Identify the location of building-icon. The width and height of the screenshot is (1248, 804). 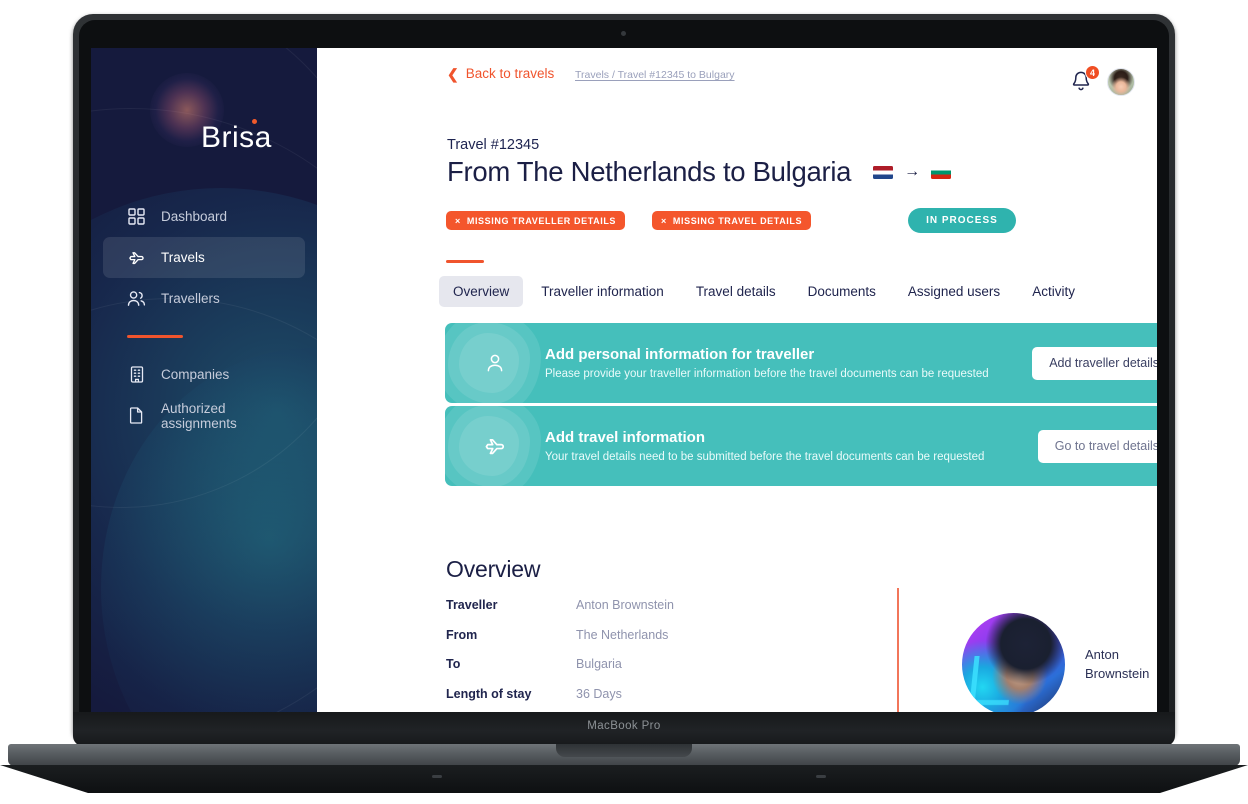
(136, 374).